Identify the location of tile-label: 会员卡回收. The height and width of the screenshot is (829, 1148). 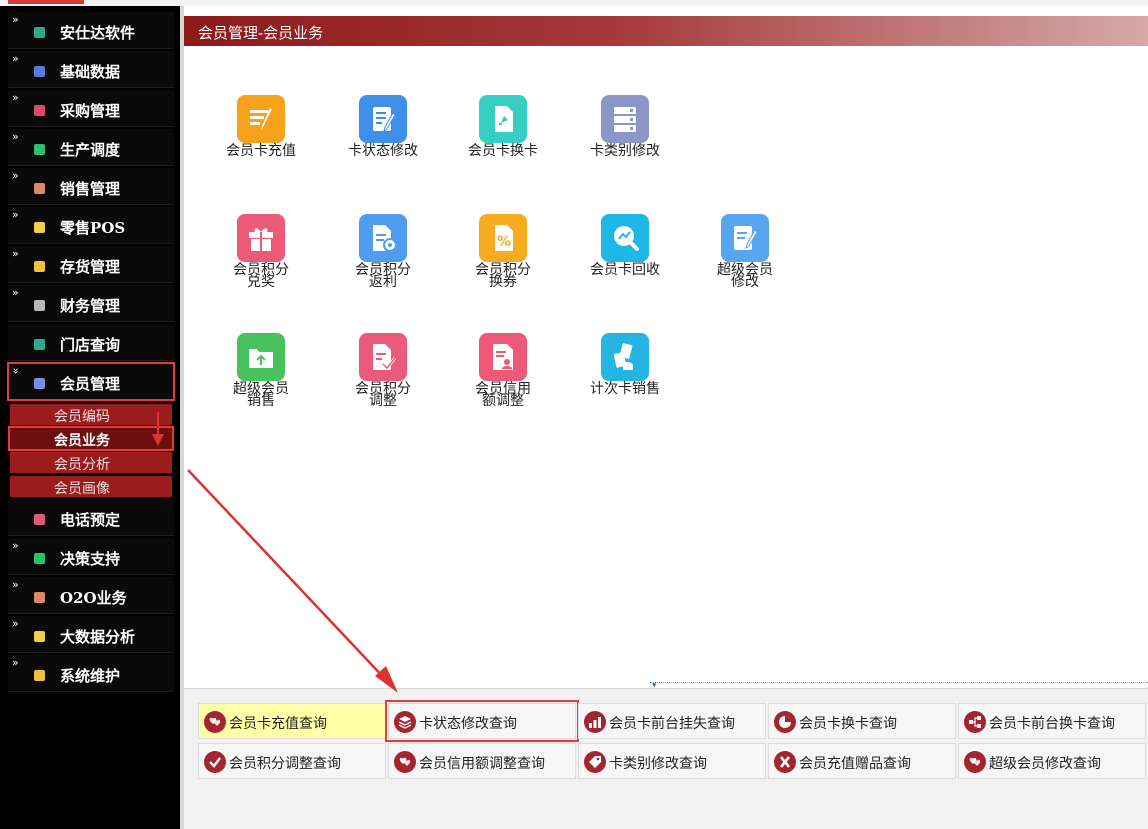
(625, 270).